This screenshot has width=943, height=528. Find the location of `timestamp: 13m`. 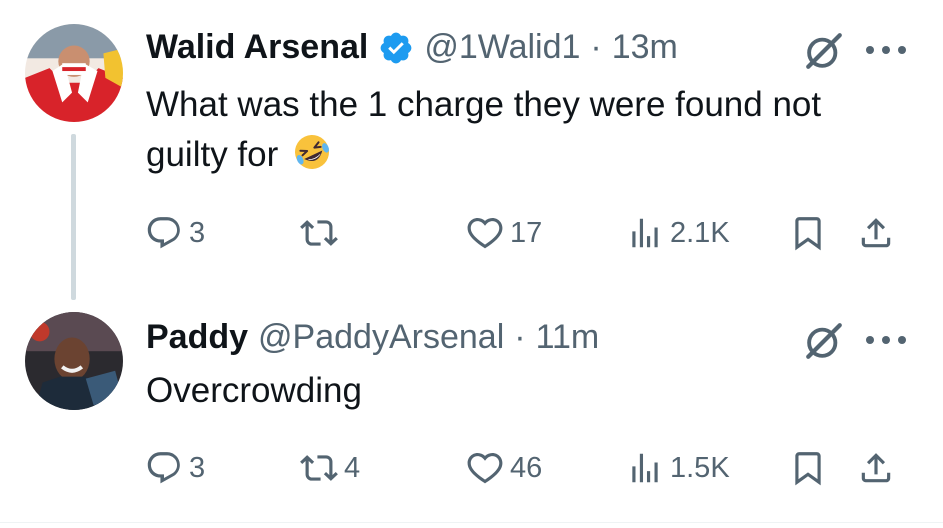

timestamp: 13m is located at coordinates (645, 47).